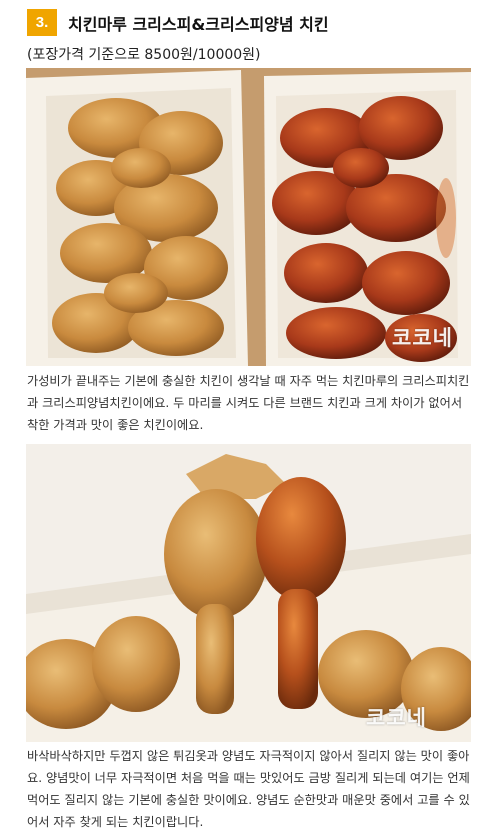 The width and height of the screenshot is (480, 833). Describe the element at coordinates (42, 22) in the screenshot. I see `section-number-badge: 3.` at that location.